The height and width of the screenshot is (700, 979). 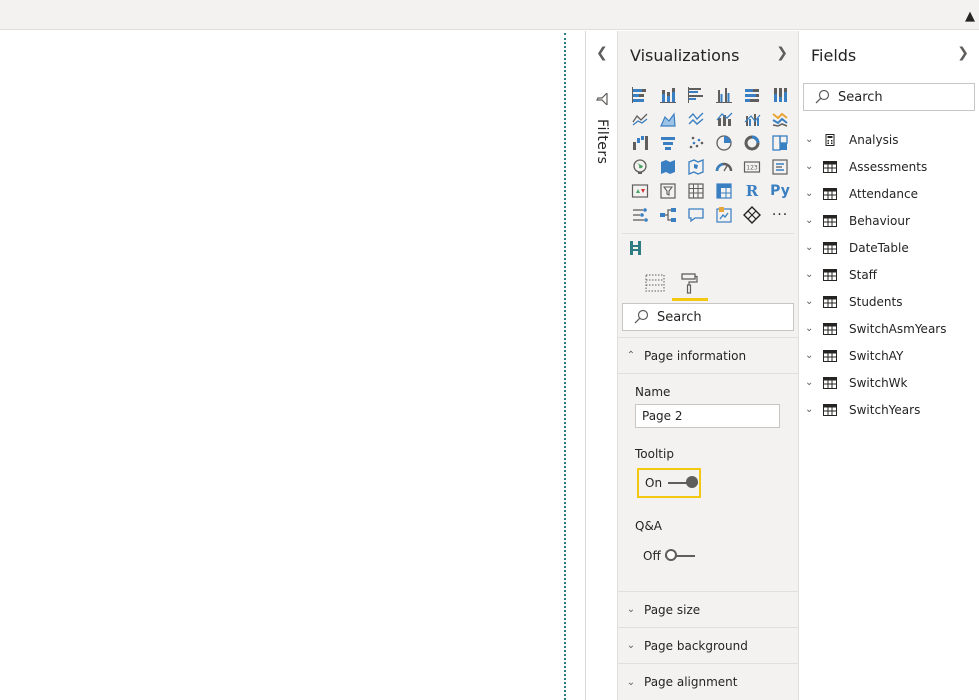 I want to click on format-tab, so click(x=689, y=284).